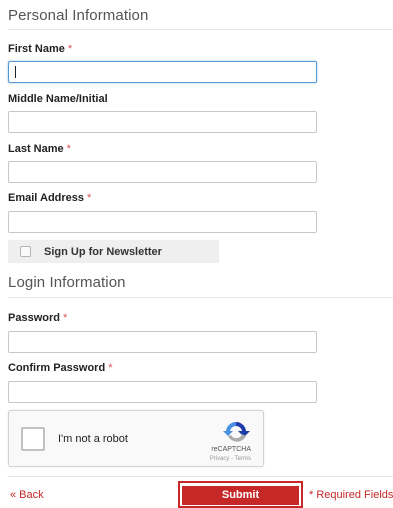 The height and width of the screenshot is (508, 393). I want to click on recaptcha-terms-link: Privacy - Terms, so click(136, 459).